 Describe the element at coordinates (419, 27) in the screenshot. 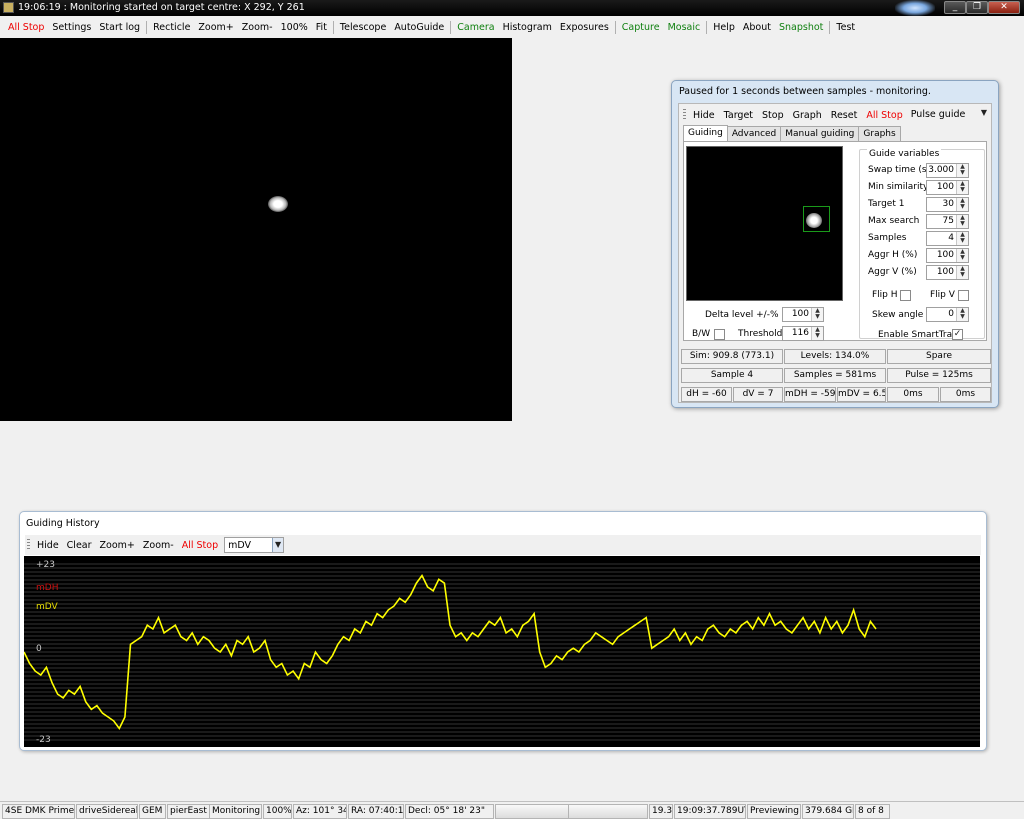

I see `menu-item-autoguide: AutoGuide` at that location.